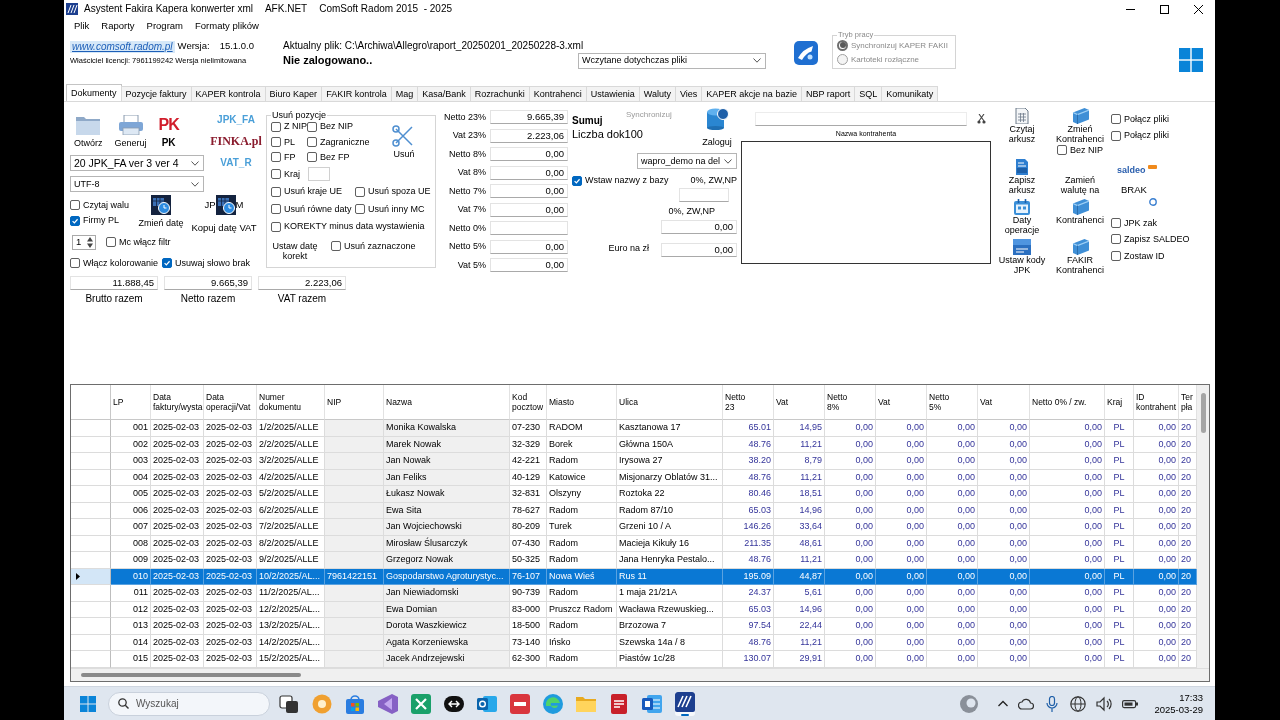 Image resolution: width=1280 pixels, height=720 pixels. Describe the element at coordinates (355, 703) in the screenshot. I see `store-bag-icon` at that location.